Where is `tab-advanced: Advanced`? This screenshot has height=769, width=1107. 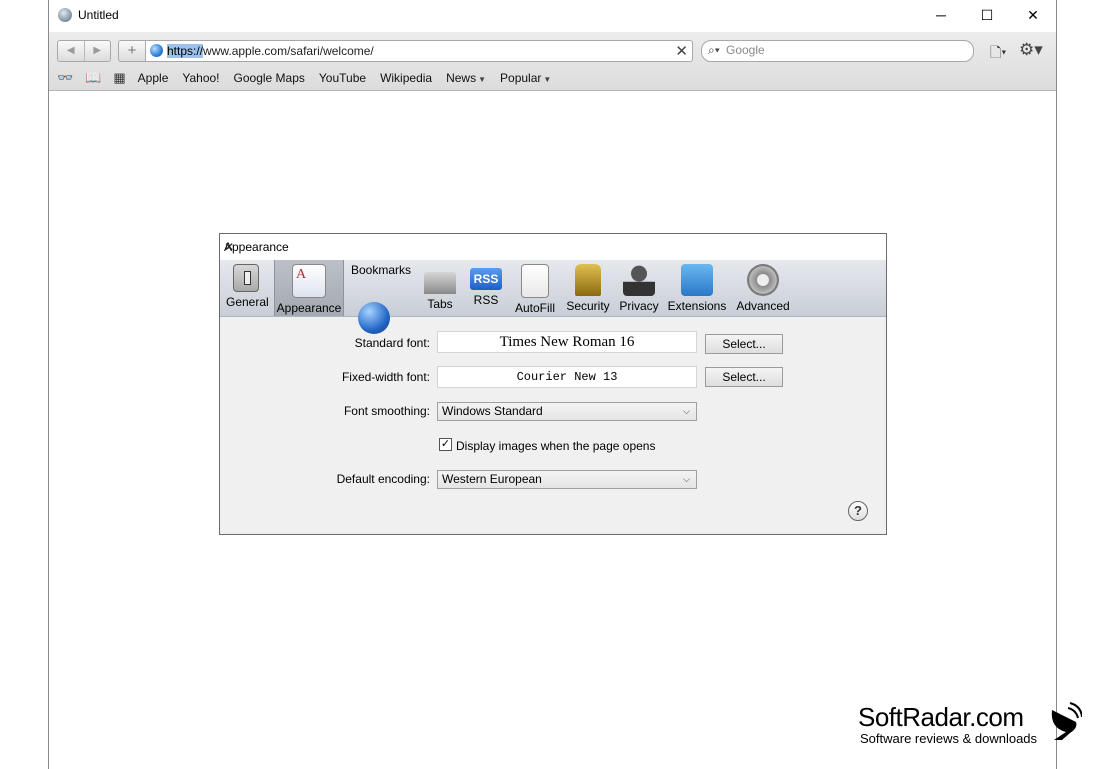 tab-advanced: Advanced is located at coordinates (763, 288).